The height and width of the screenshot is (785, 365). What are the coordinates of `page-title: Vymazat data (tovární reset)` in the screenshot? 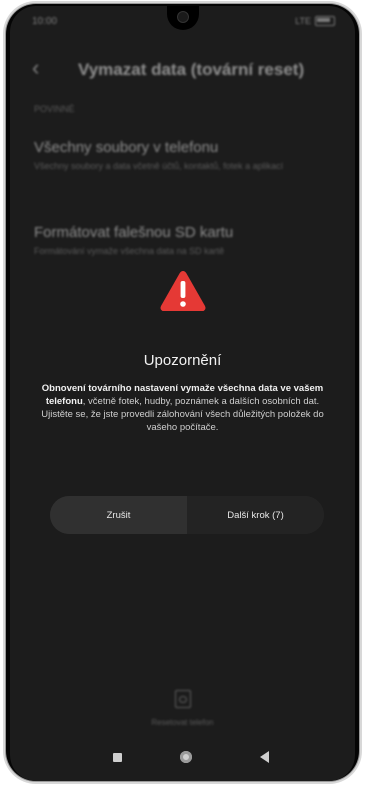 It's located at (191, 69).